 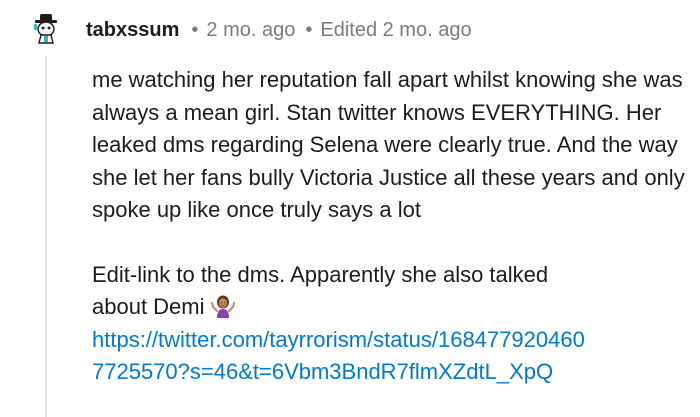 I want to click on comment-header: tabxssum • 2 mo. ago • Edited 2 mo. ago, so click(x=279, y=30).